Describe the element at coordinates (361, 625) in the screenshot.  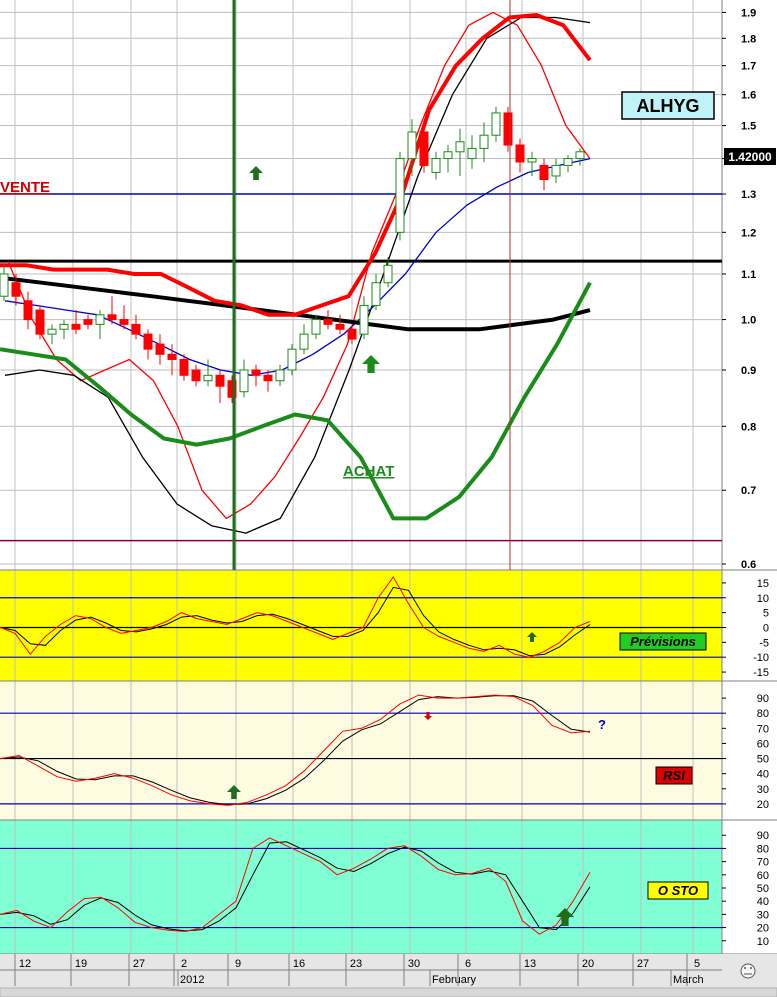
I see `previsions-panel-bg` at that location.